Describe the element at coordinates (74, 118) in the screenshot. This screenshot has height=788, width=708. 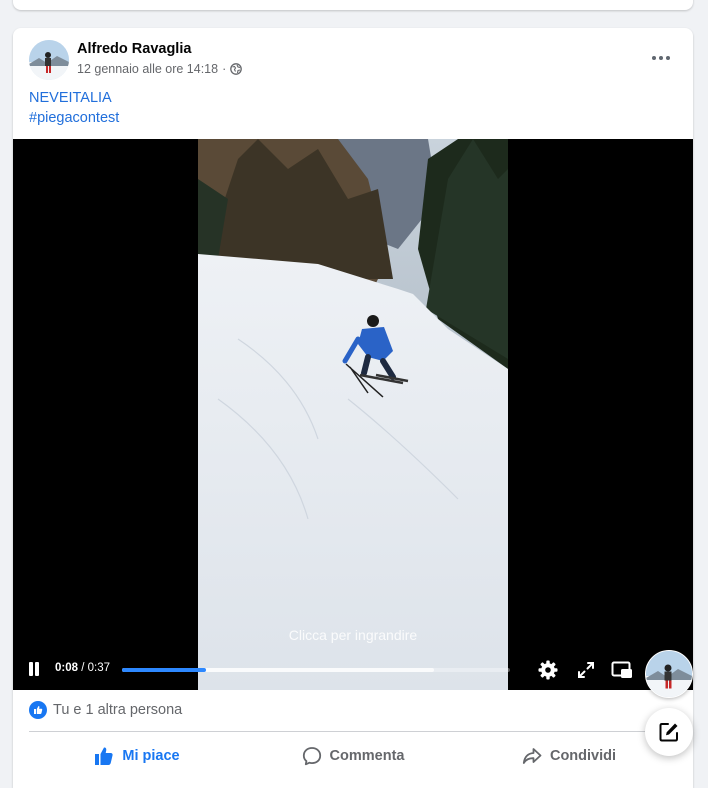
I see `hashtag-link: #piegacontest` at that location.